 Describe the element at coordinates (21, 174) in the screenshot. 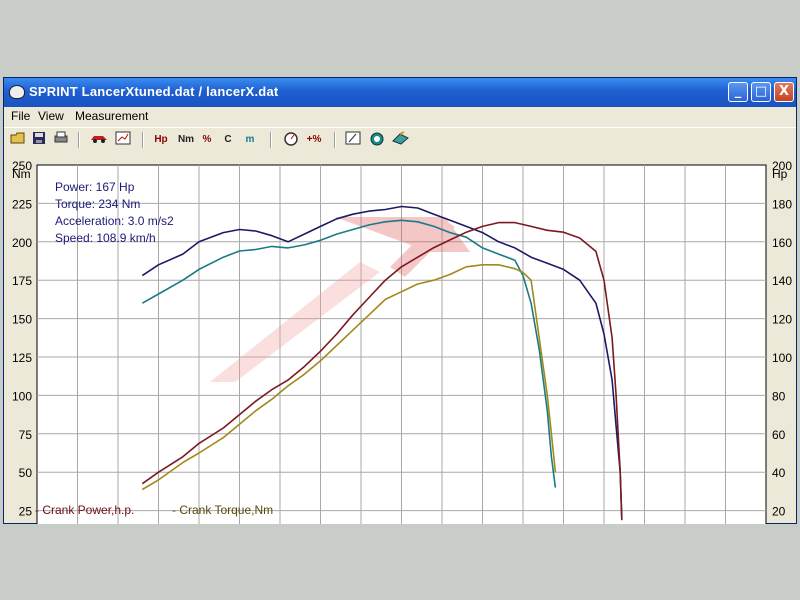

I see `left-axis-unit: Nm` at that location.